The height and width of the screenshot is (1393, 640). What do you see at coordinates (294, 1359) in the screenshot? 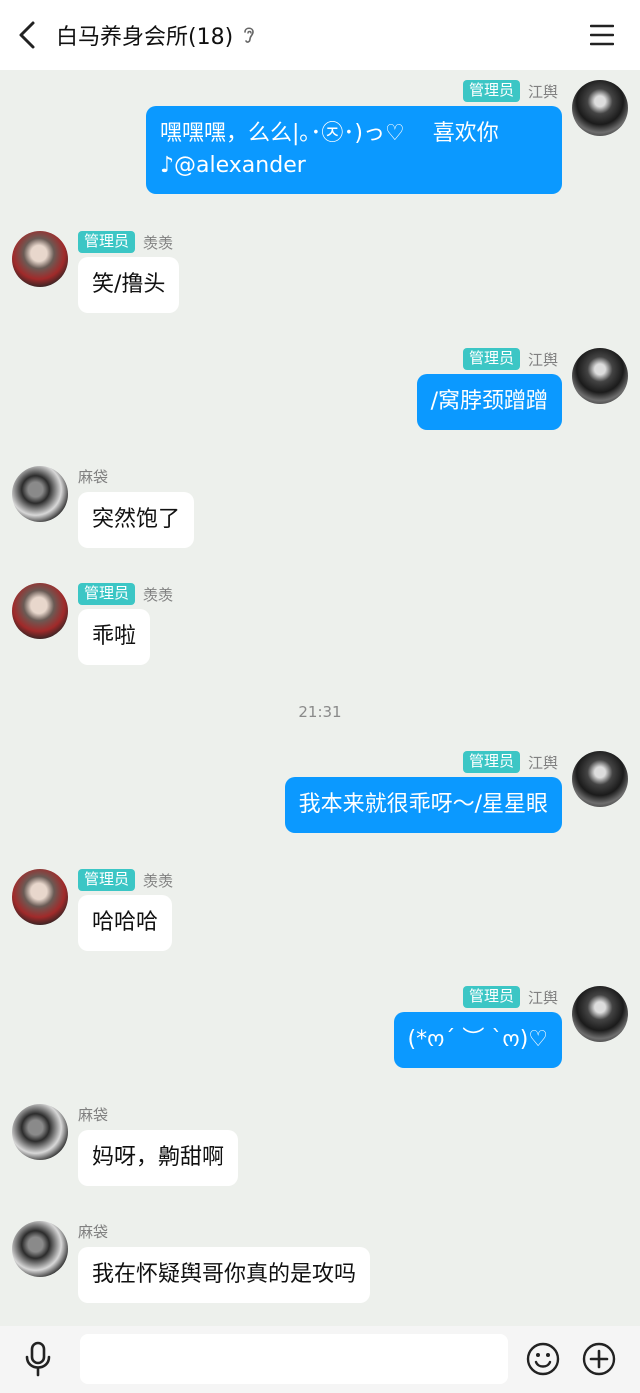
I see `message-input` at bounding box center [294, 1359].